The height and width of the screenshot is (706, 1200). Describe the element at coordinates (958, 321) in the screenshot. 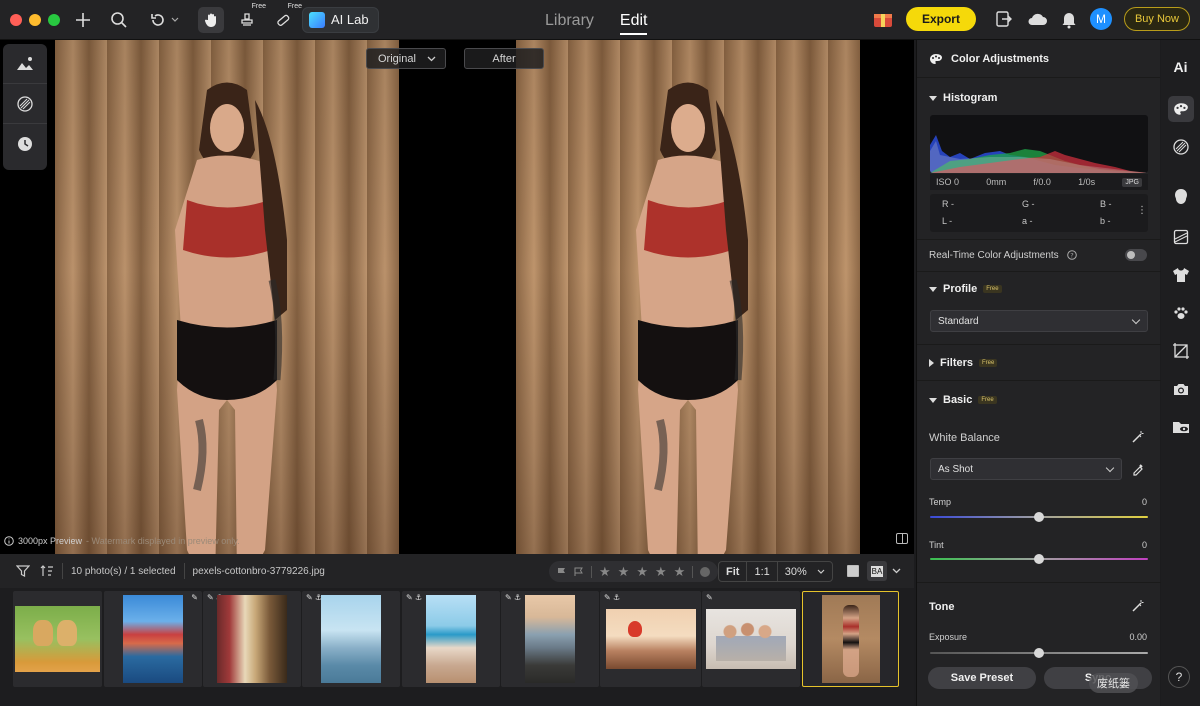

I see `profile-value: Standard` at that location.